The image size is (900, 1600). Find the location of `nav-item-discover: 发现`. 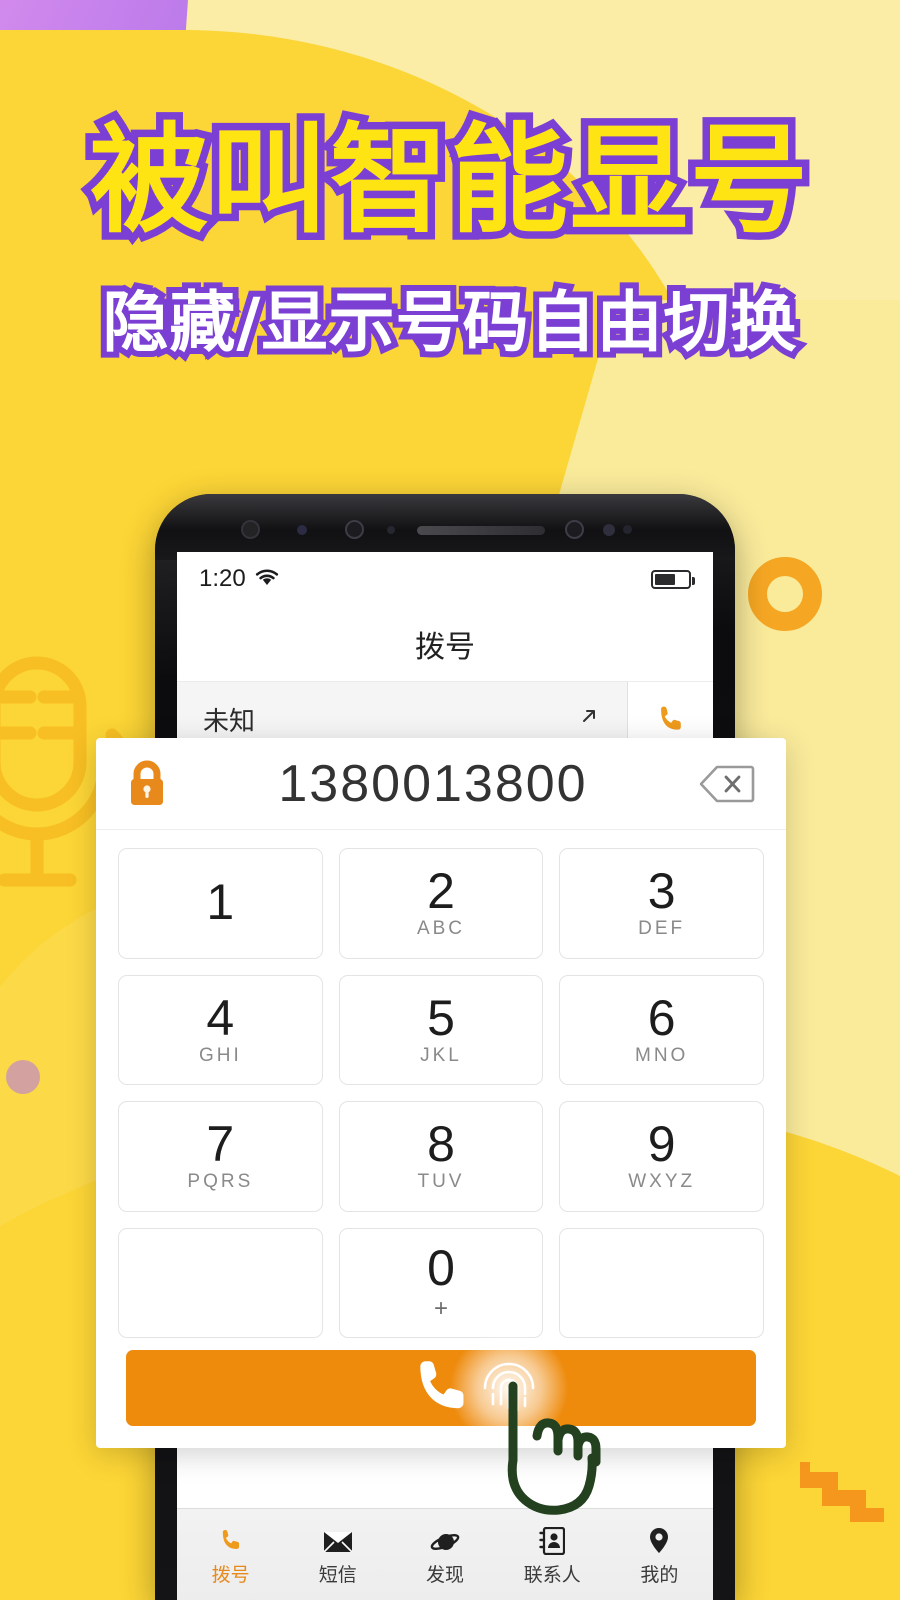

nav-item-discover: 发现 is located at coordinates (444, 1555).